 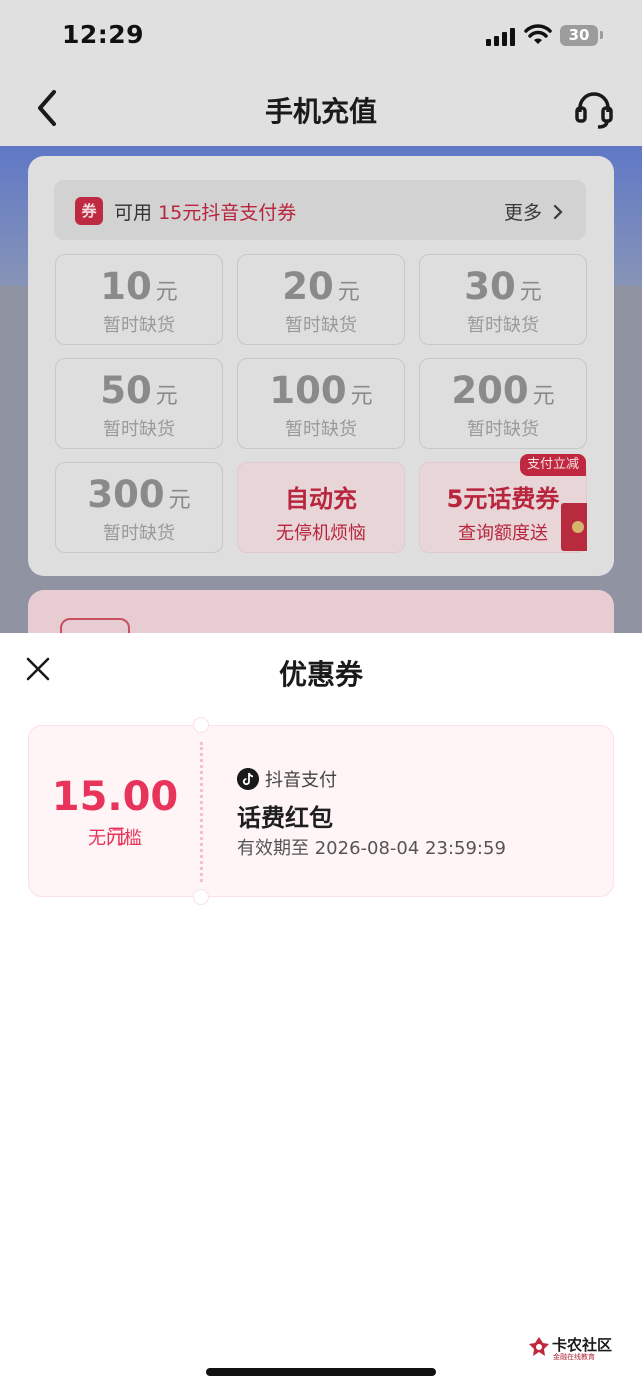 I want to click on auto-recharge-subtitle: 无停机烦恼, so click(x=321, y=533).